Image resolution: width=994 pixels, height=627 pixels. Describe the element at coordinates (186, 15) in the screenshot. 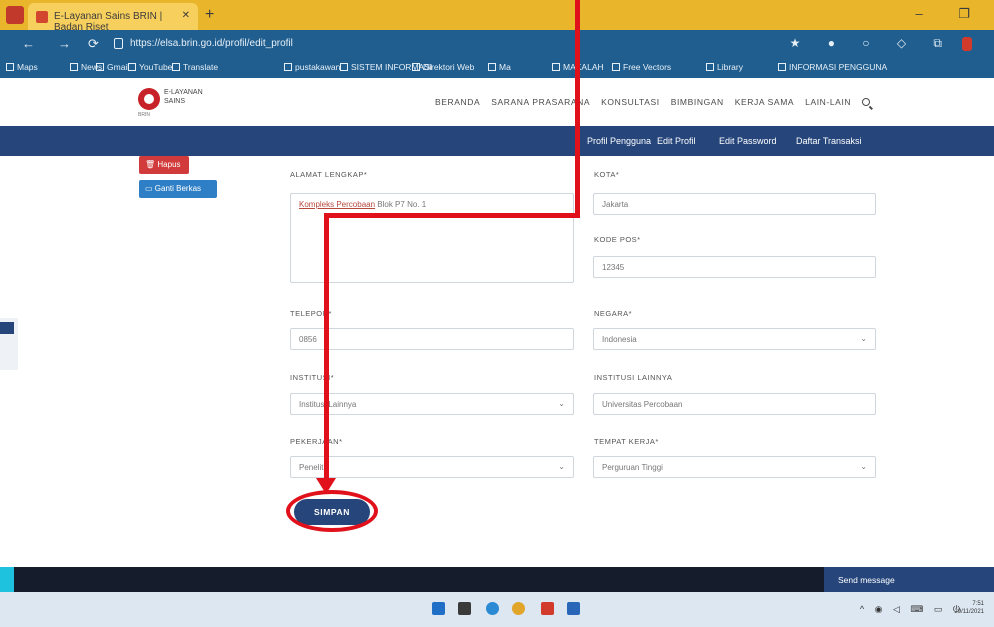

I see `tab-close-icon: ✕` at that location.